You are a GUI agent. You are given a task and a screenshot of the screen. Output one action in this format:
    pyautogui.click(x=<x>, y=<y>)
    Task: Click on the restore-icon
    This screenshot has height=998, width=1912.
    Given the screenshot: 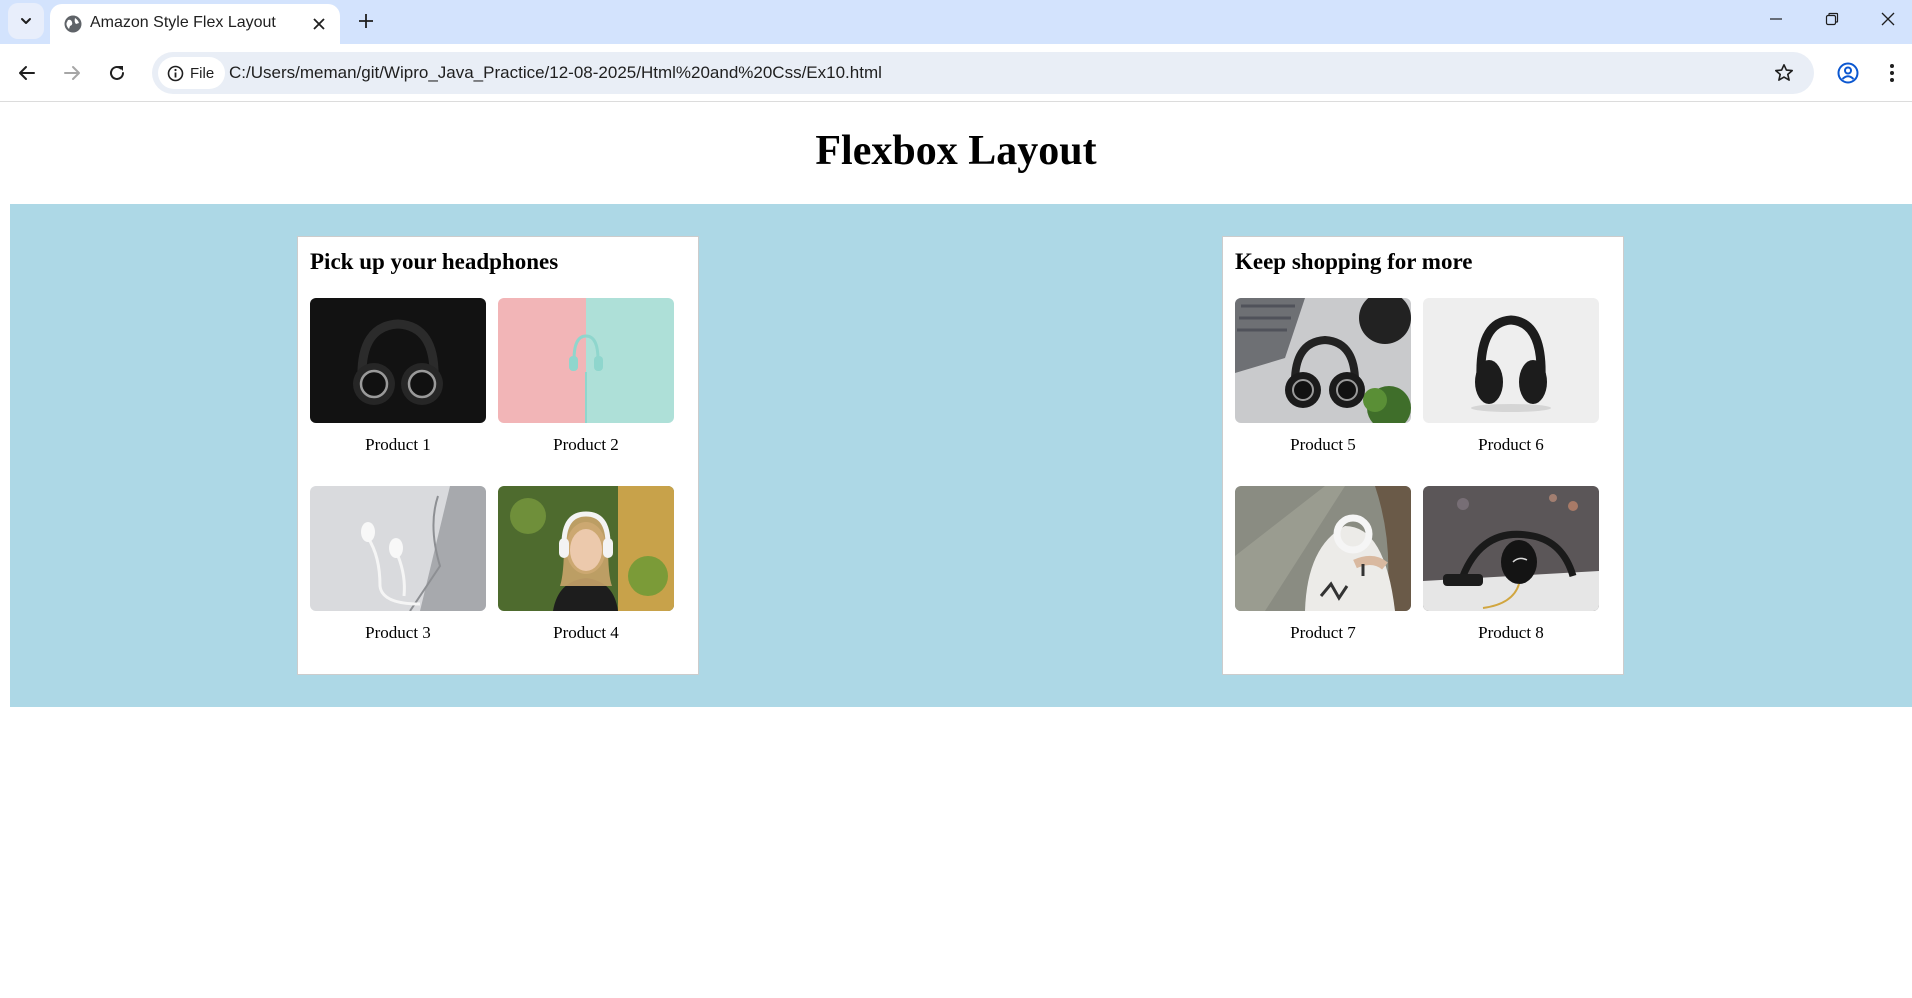 What is the action you would take?
    pyautogui.click(x=1832, y=19)
    